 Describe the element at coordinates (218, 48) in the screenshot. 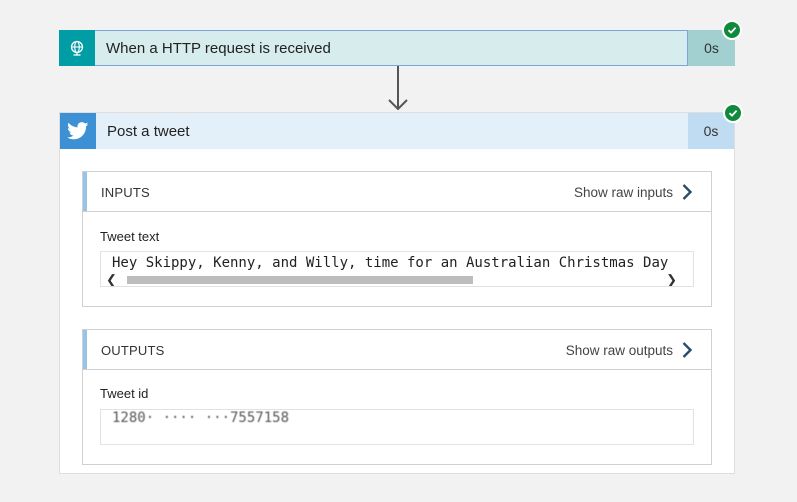

I see `trigger-title: When a HTTP request is received` at that location.